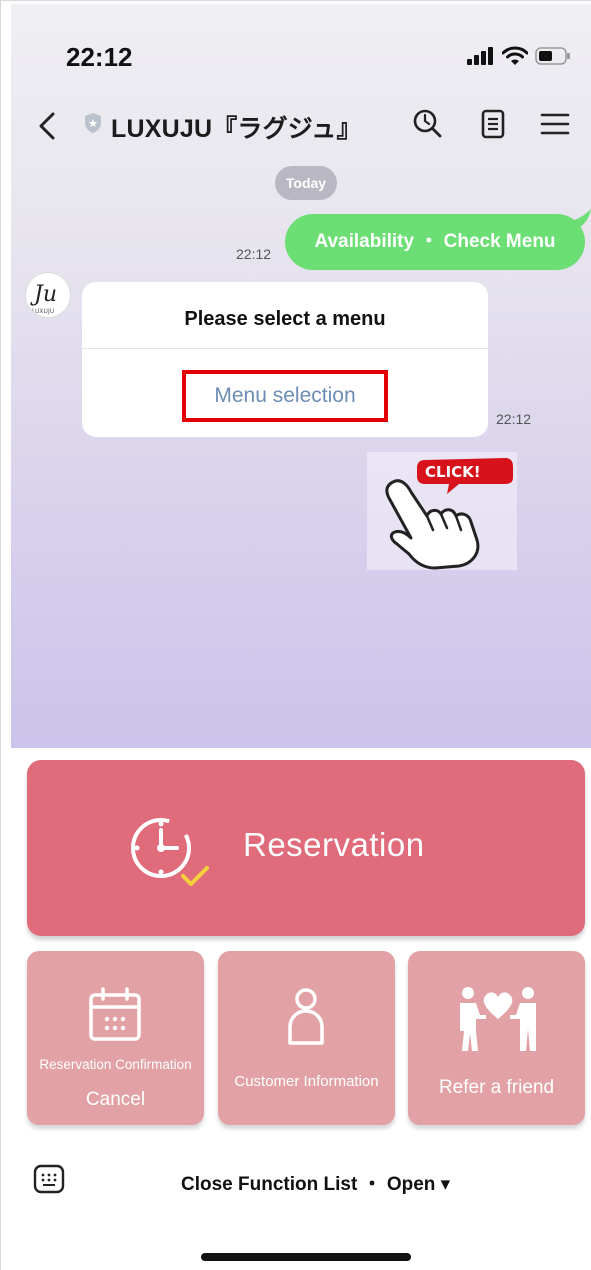  I want to click on calendar-icon, so click(115, 1014).